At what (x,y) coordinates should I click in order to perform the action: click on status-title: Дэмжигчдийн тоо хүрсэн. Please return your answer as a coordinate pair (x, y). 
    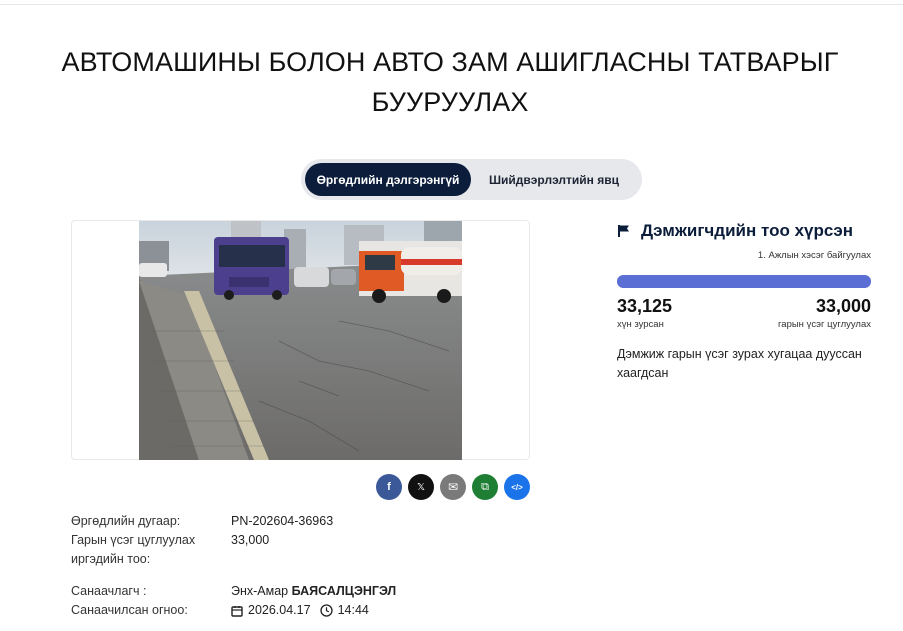
    Looking at the image, I should click on (747, 230).